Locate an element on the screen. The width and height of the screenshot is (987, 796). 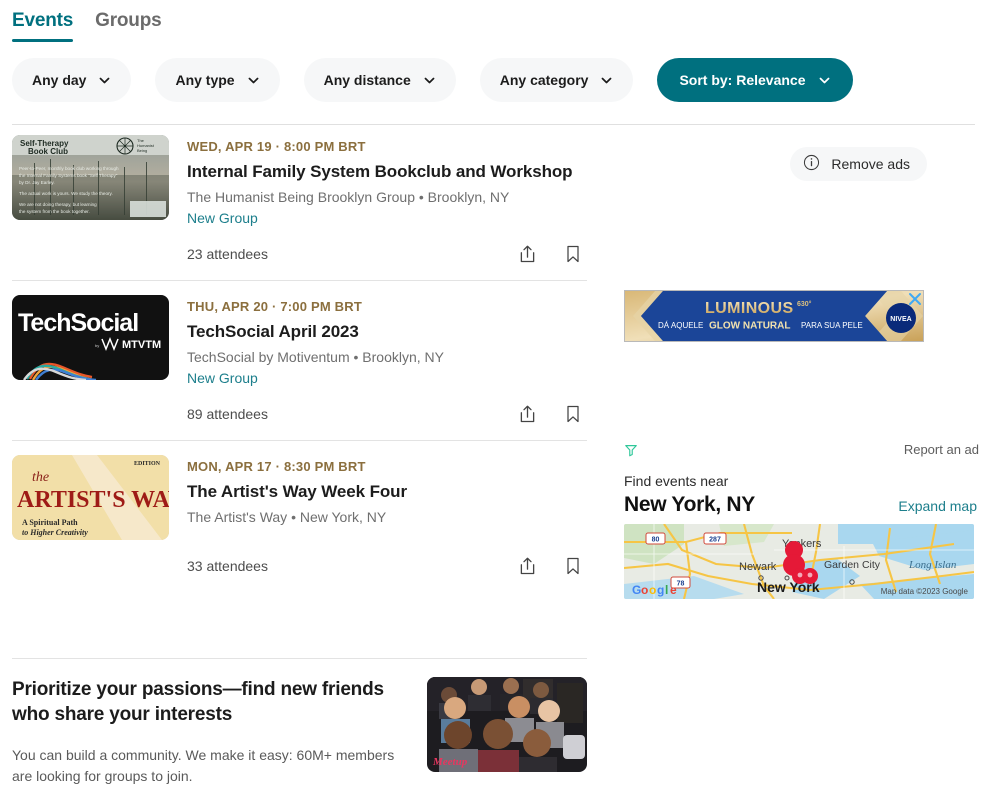
filter-bar-divider is located at coordinates (493, 124).